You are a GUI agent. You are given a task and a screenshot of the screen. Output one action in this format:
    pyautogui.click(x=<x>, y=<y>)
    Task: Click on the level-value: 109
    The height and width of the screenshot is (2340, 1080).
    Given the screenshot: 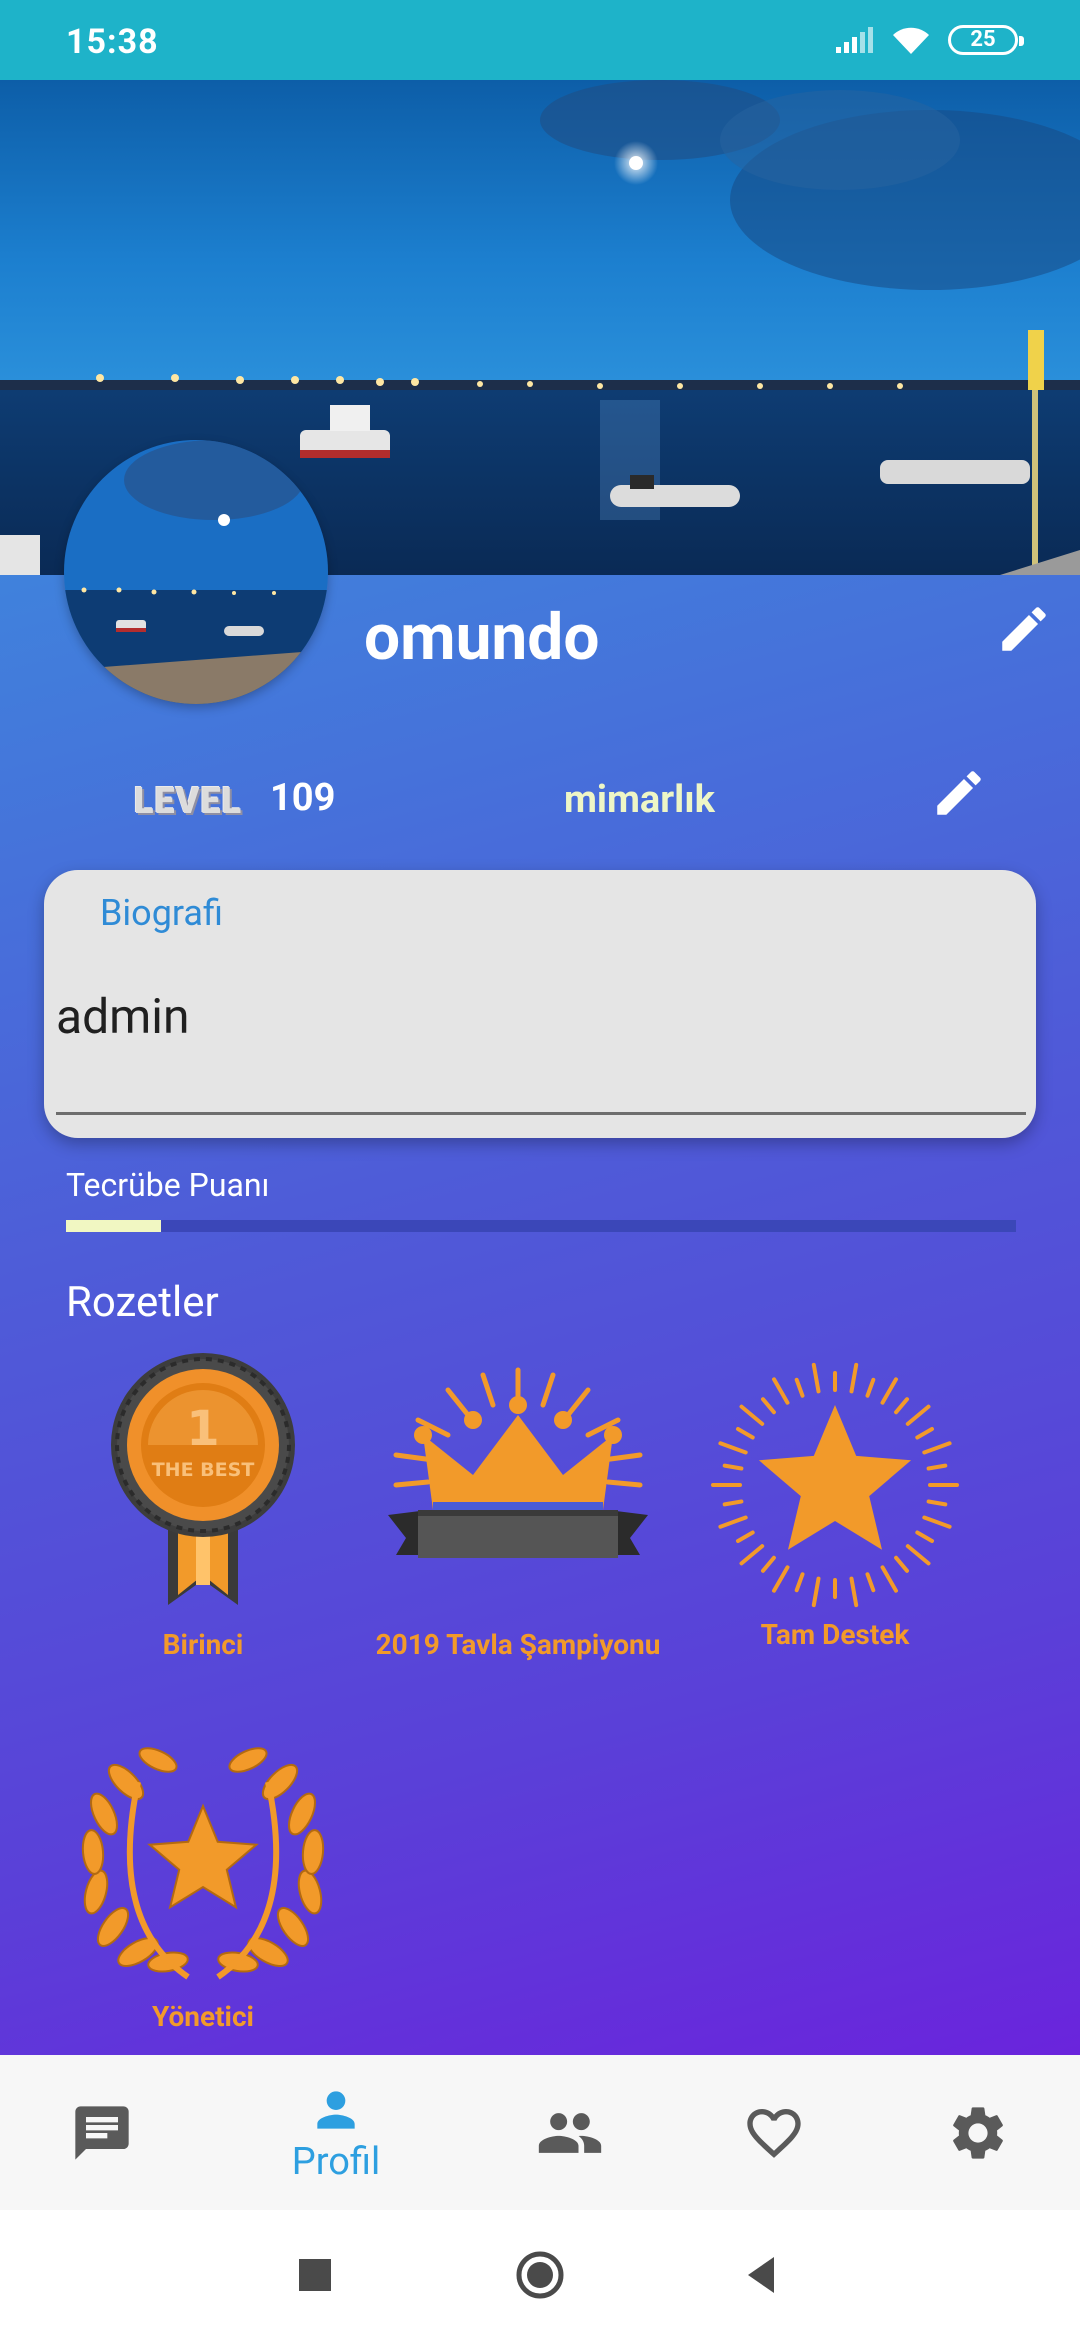 What is the action you would take?
    pyautogui.click(x=303, y=798)
    